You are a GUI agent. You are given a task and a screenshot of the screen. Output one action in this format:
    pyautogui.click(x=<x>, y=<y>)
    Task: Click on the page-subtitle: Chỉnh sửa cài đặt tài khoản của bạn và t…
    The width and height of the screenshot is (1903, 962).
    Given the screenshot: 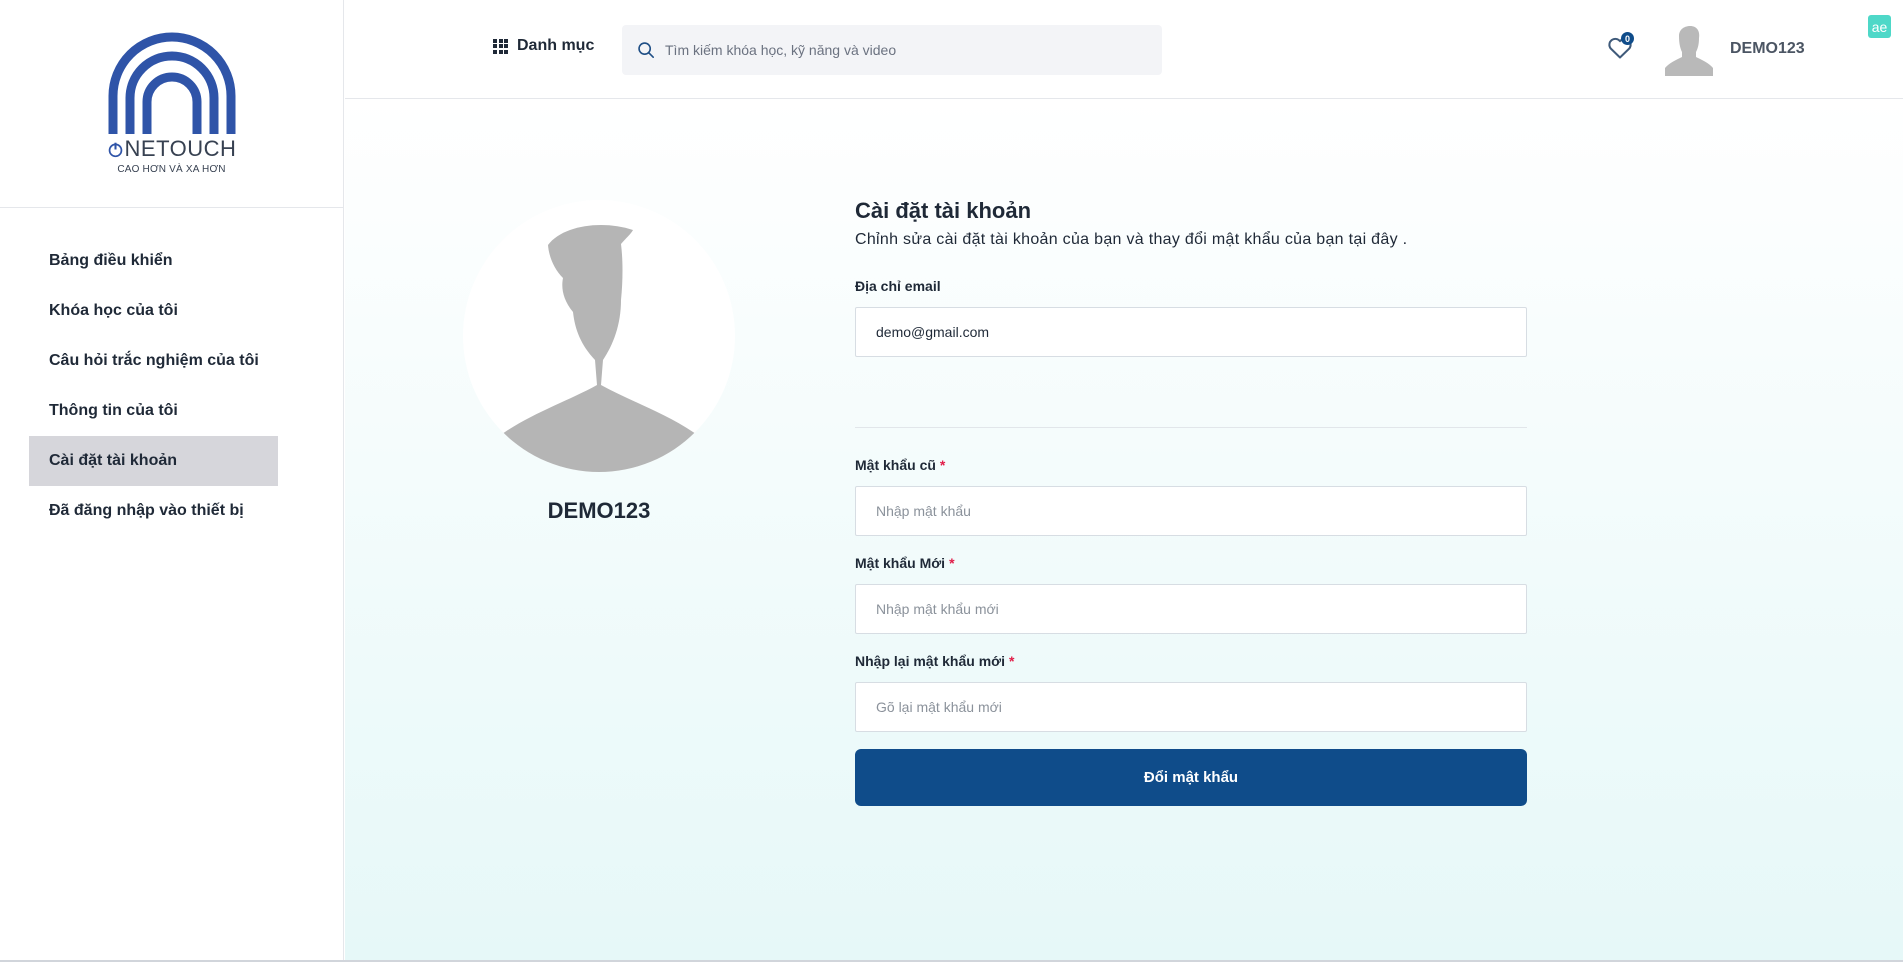 What is the action you would take?
    pyautogui.click(x=1131, y=239)
    